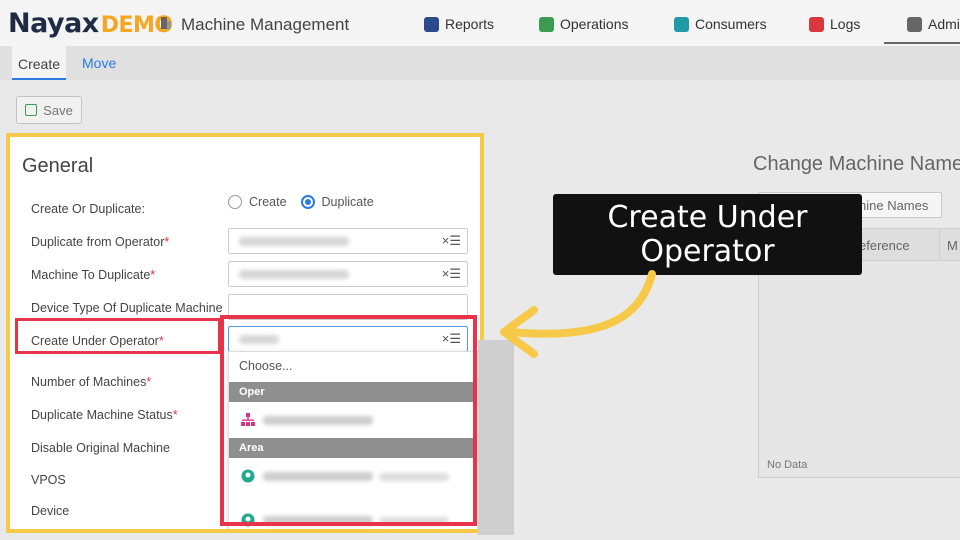 Image resolution: width=960 pixels, height=540 pixels. What do you see at coordinates (53, 23) in the screenshot?
I see `logo-main: Nayax` at bounding box center [53, 23].